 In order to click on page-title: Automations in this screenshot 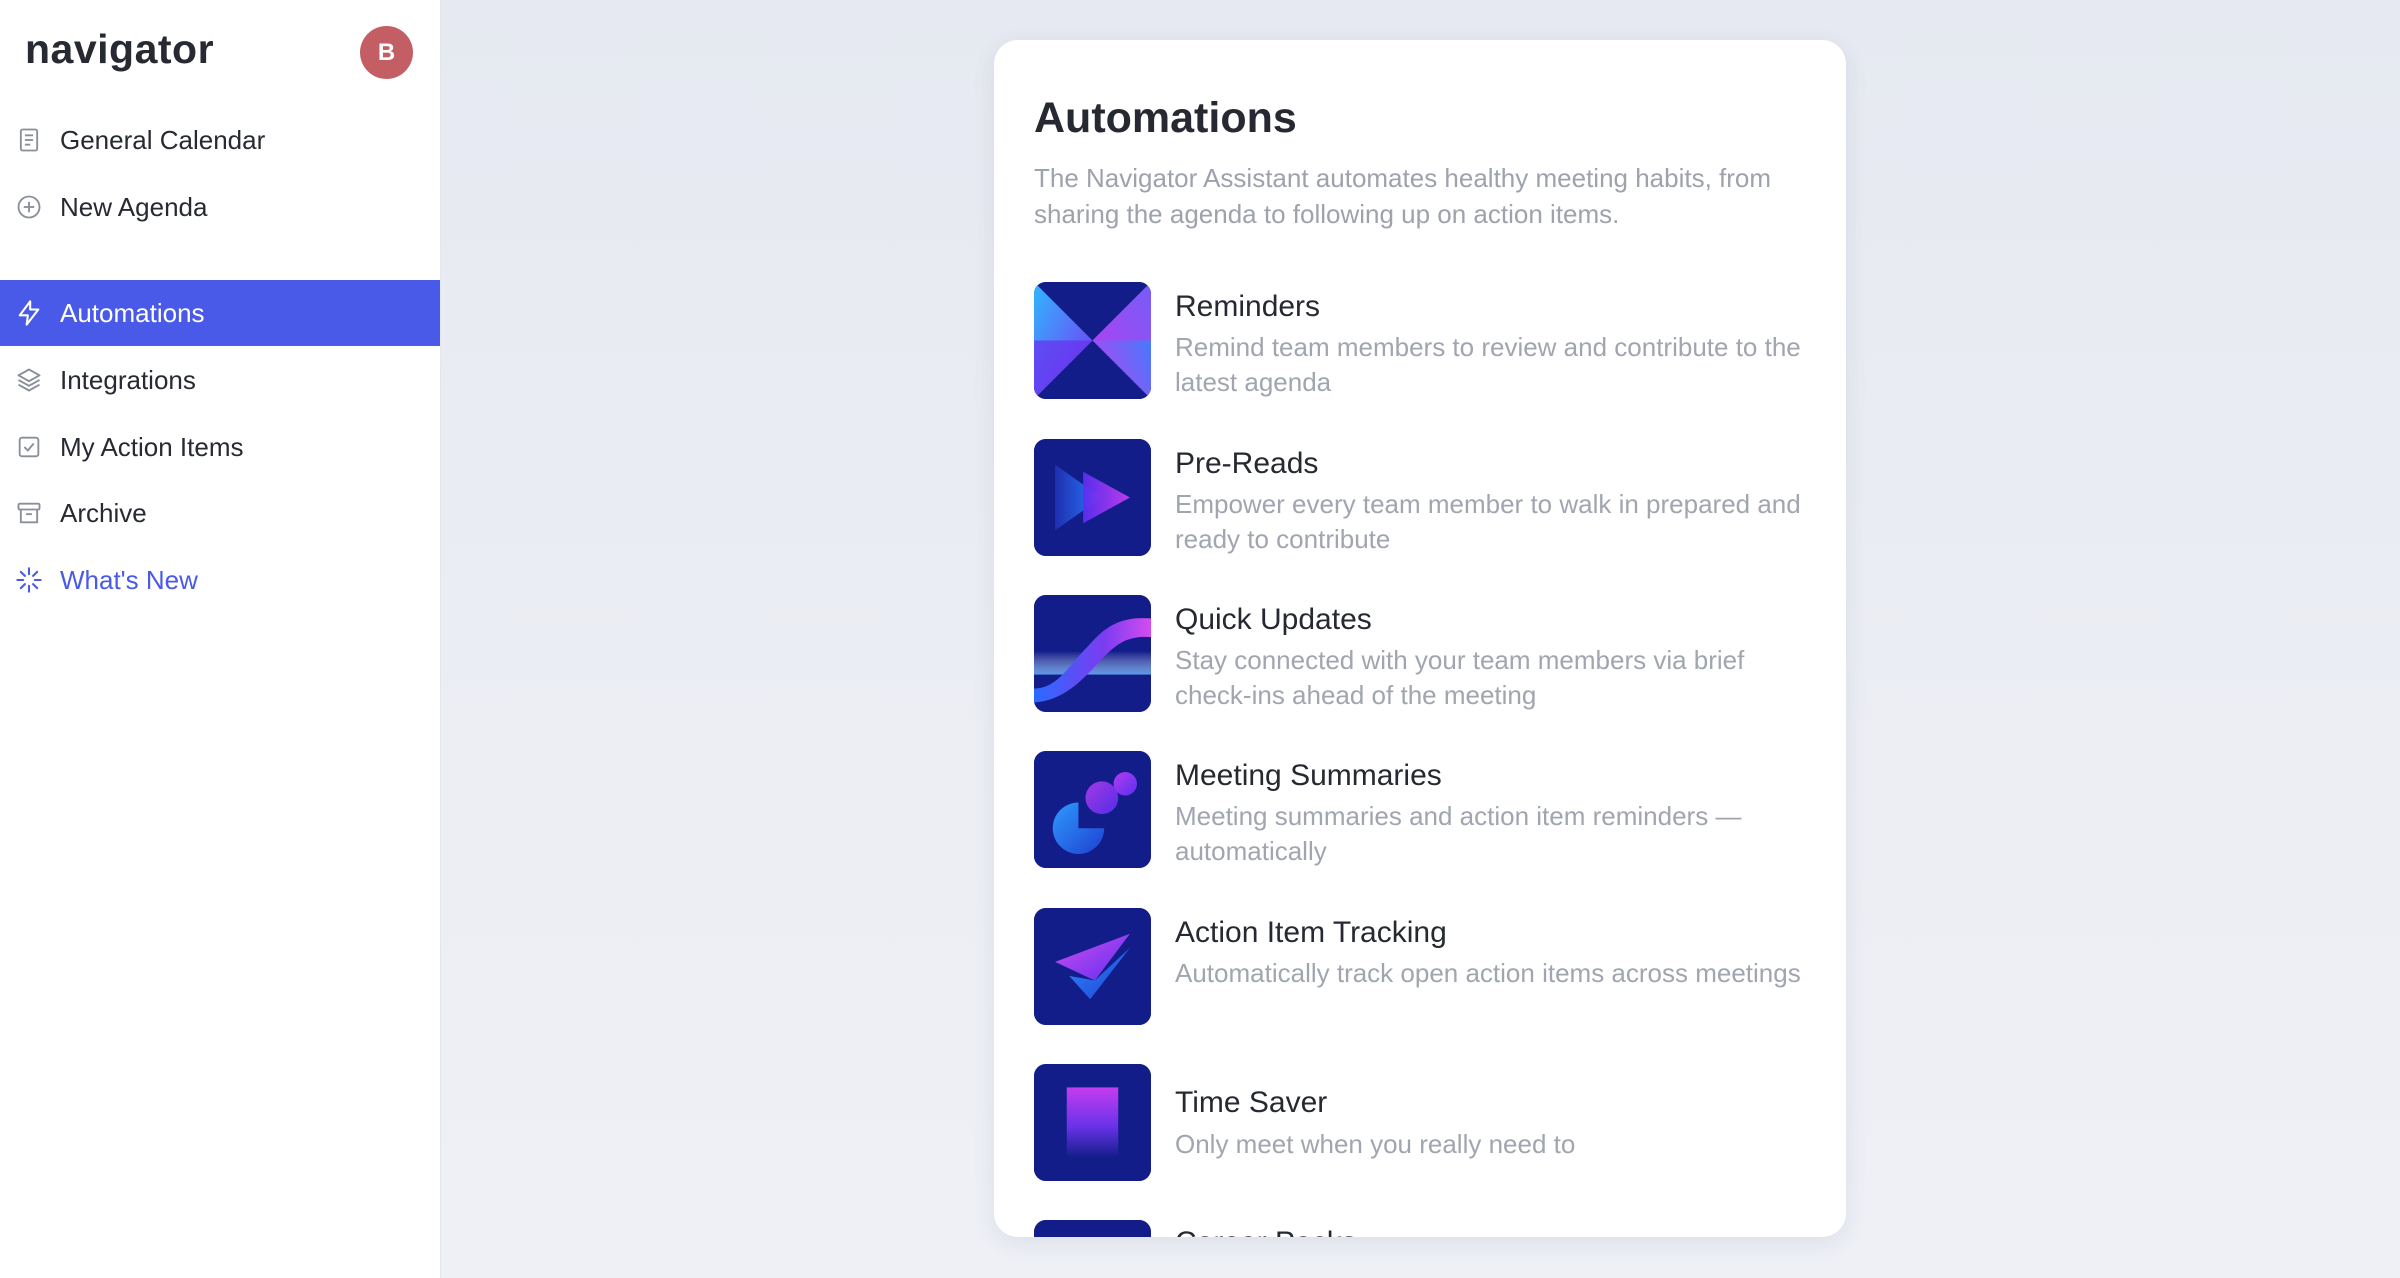, I will do `click(1165, 118)`.